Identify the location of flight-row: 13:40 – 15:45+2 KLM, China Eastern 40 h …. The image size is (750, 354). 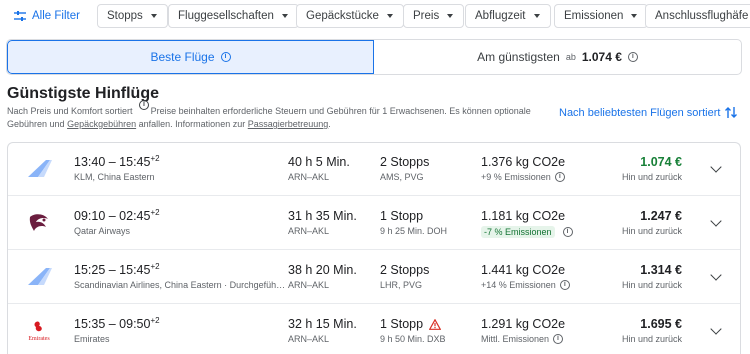
(374, 169).